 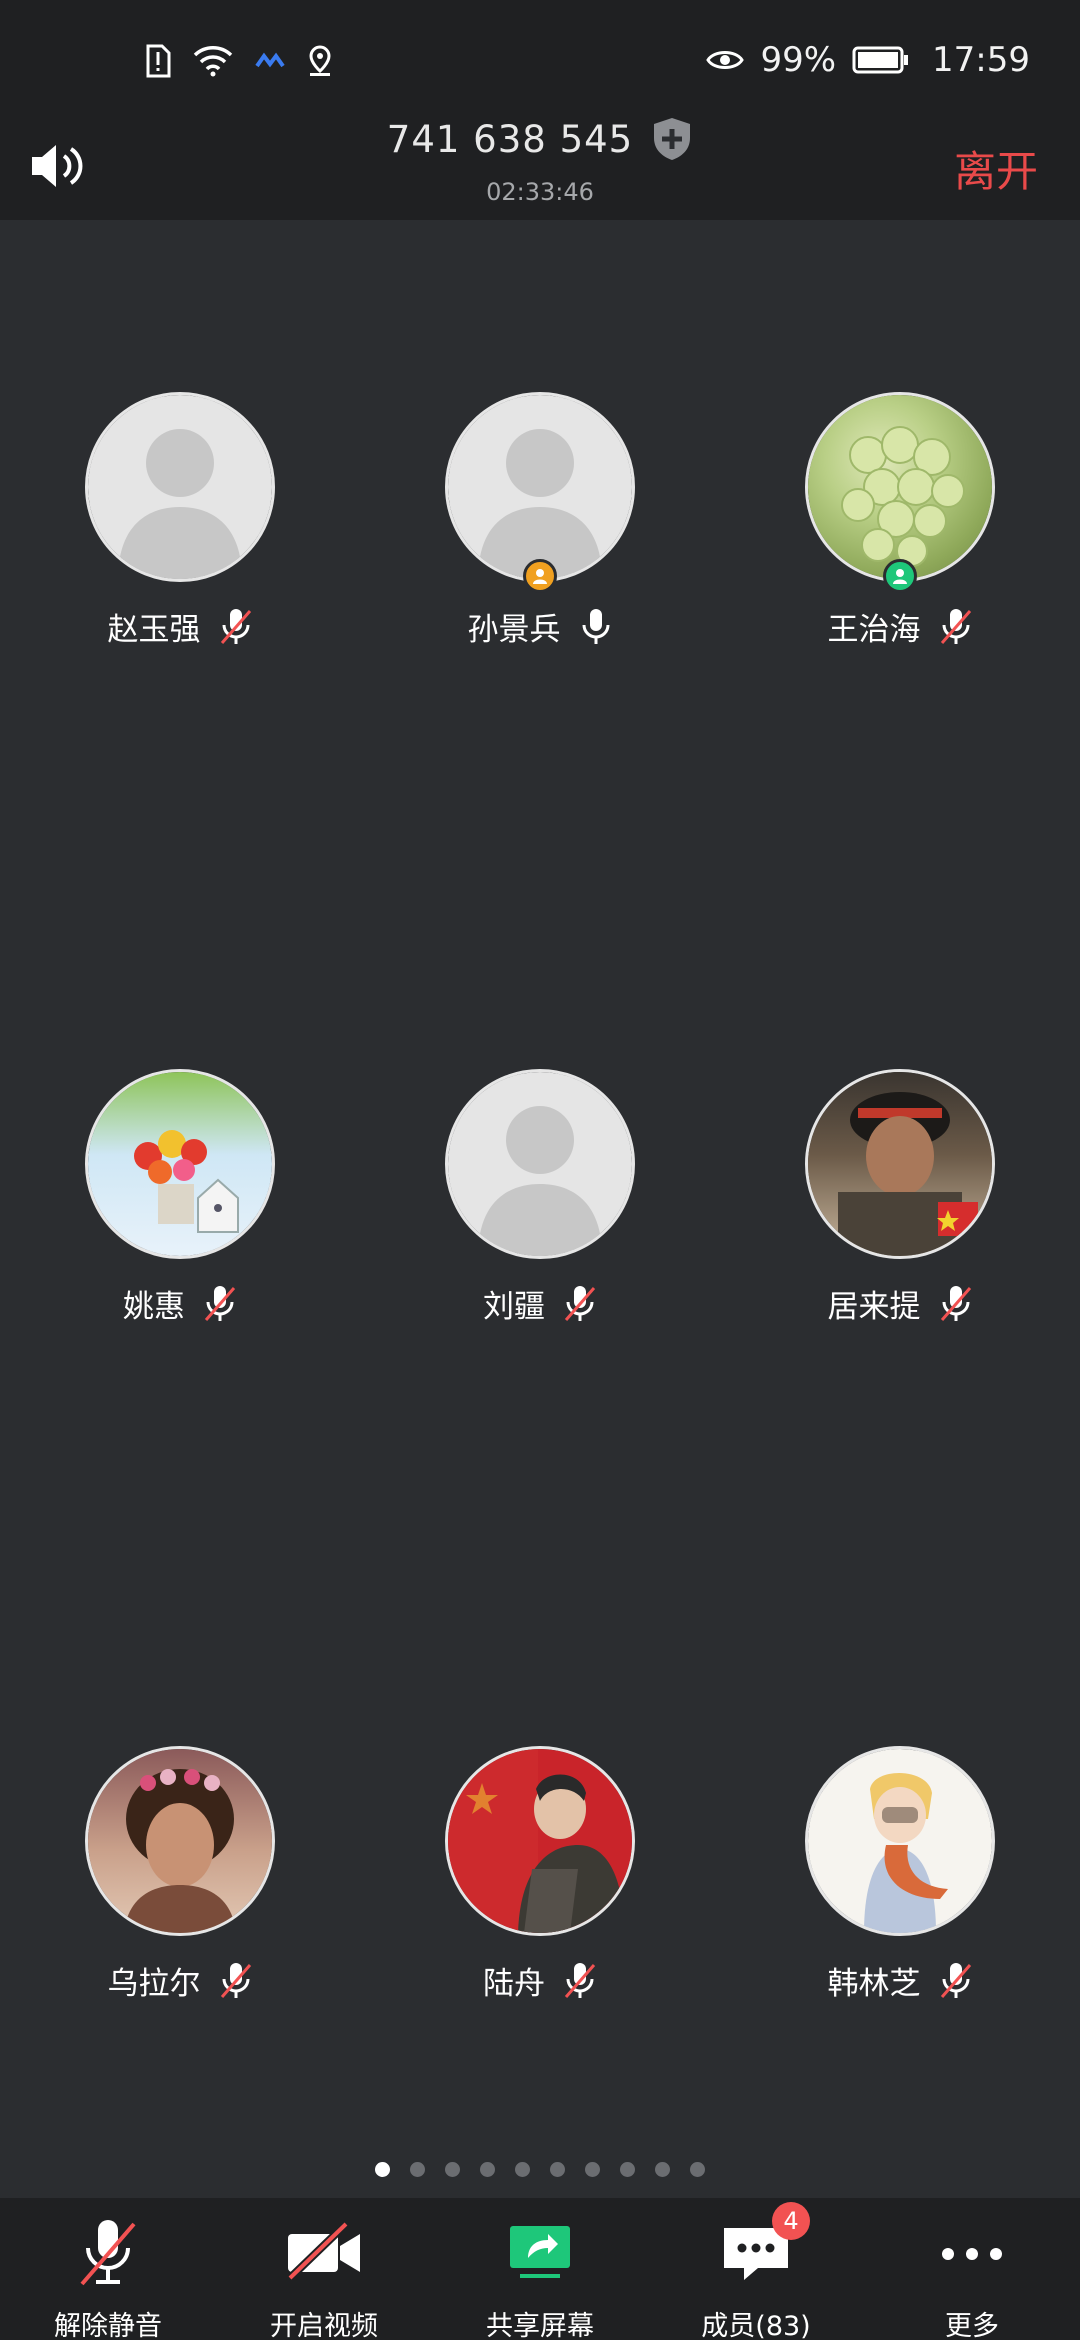 What do you see at coordinates (981, 60) in the screenshot?
I see `clock: 17:59` at bounding box center [981, 60].